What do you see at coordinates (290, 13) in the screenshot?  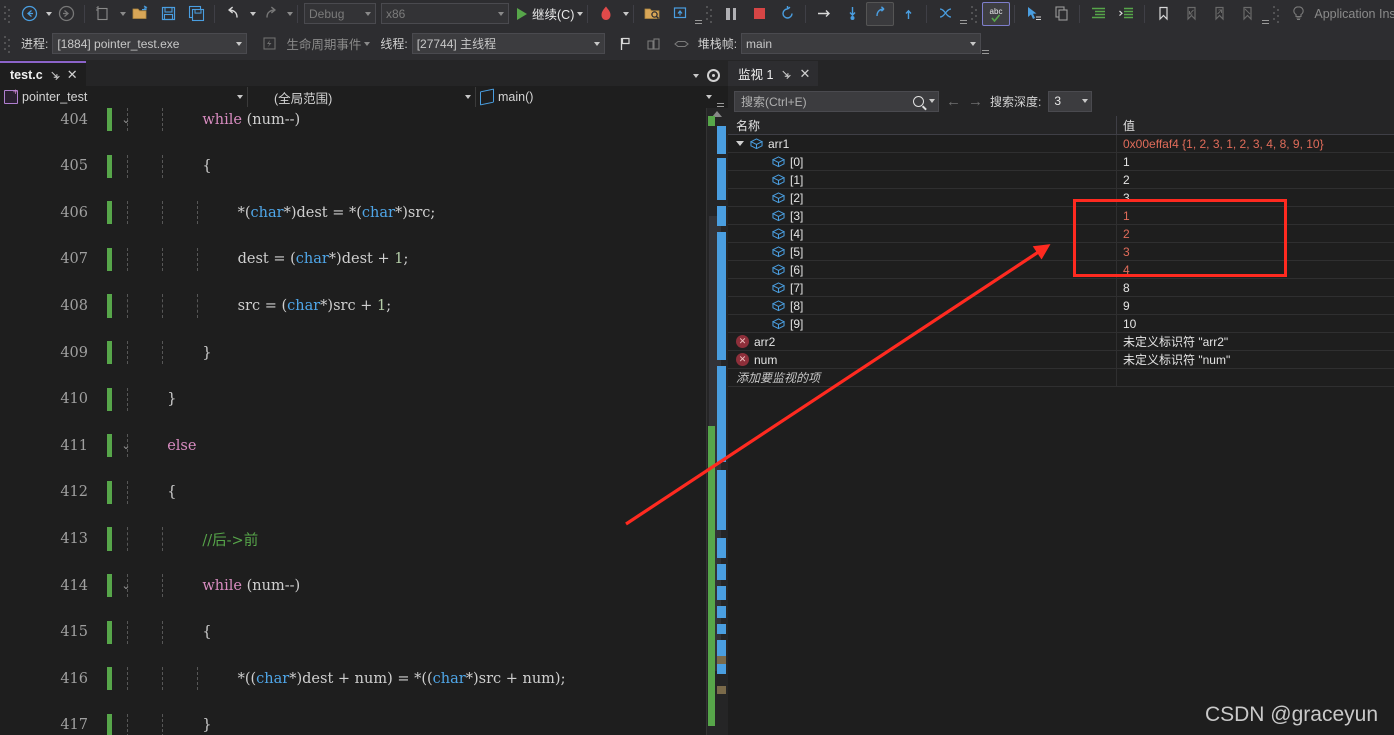 I see `redo-dropdown` at bounding box center [290, 13].